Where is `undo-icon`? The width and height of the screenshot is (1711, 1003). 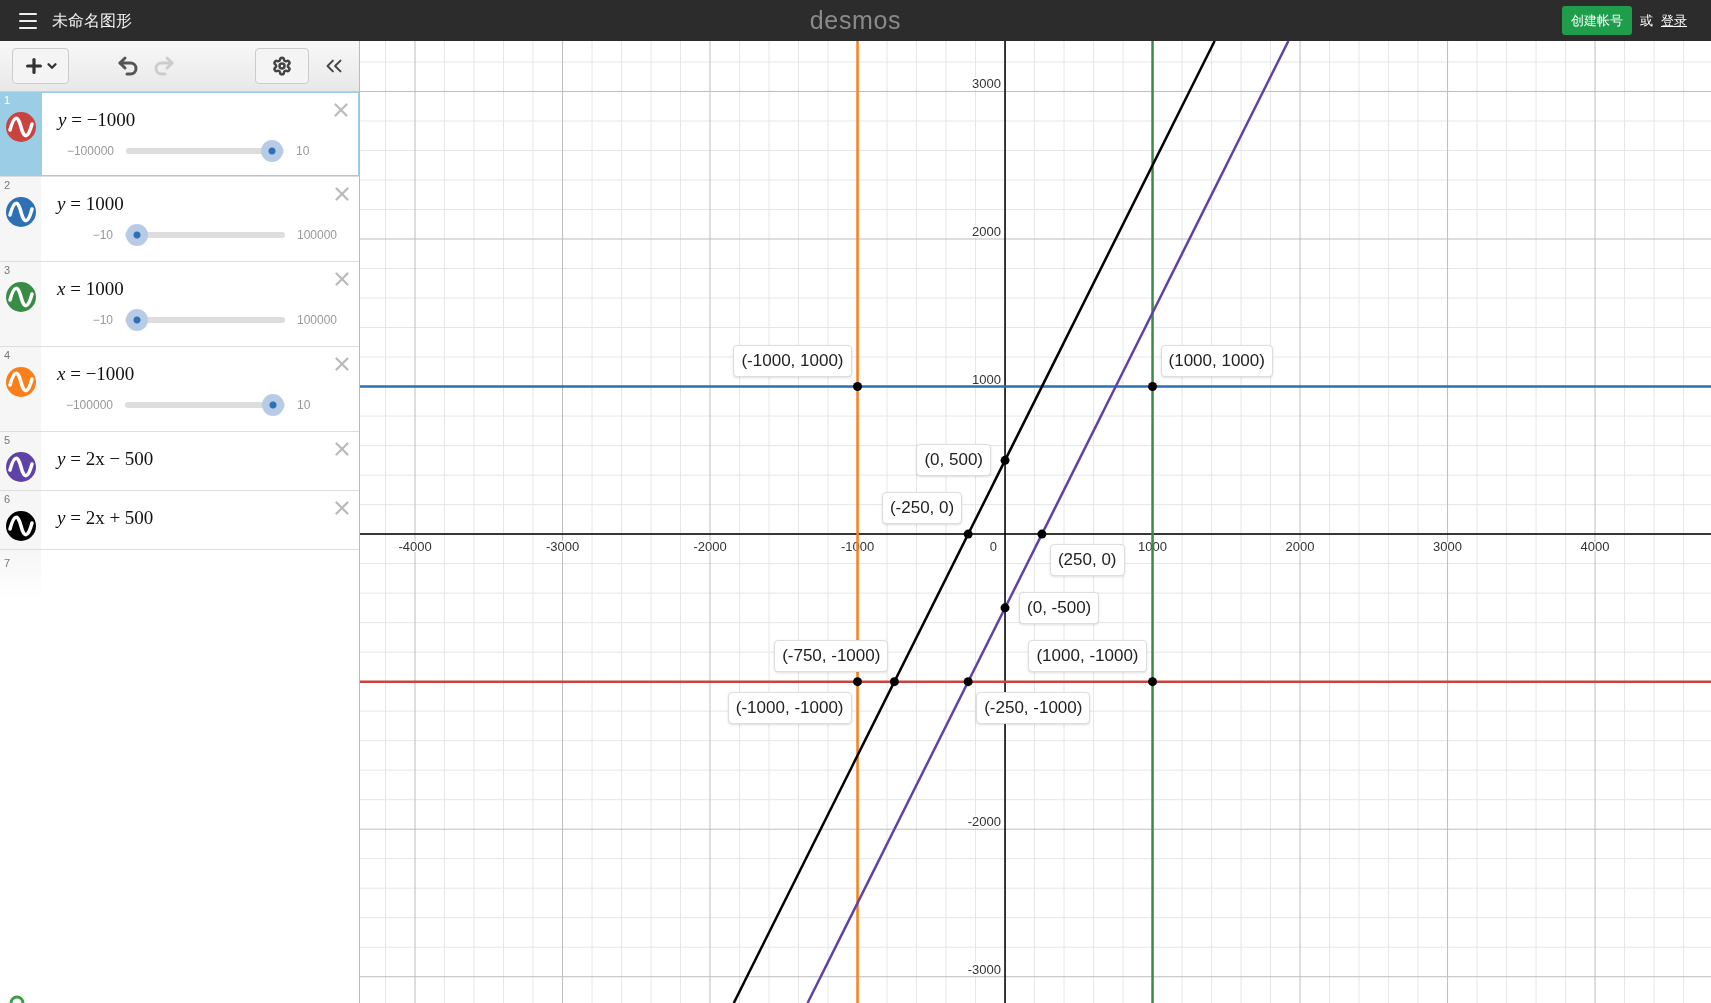
undo-icon is located at coordinates (128, 66).